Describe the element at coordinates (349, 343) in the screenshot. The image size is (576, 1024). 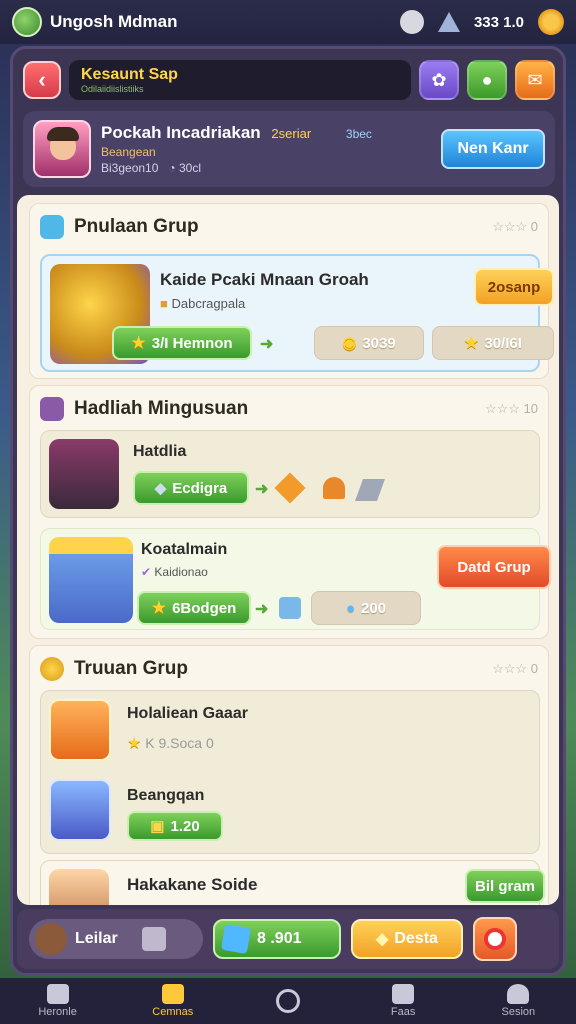
I see `coin-icon: ◉` at that location.